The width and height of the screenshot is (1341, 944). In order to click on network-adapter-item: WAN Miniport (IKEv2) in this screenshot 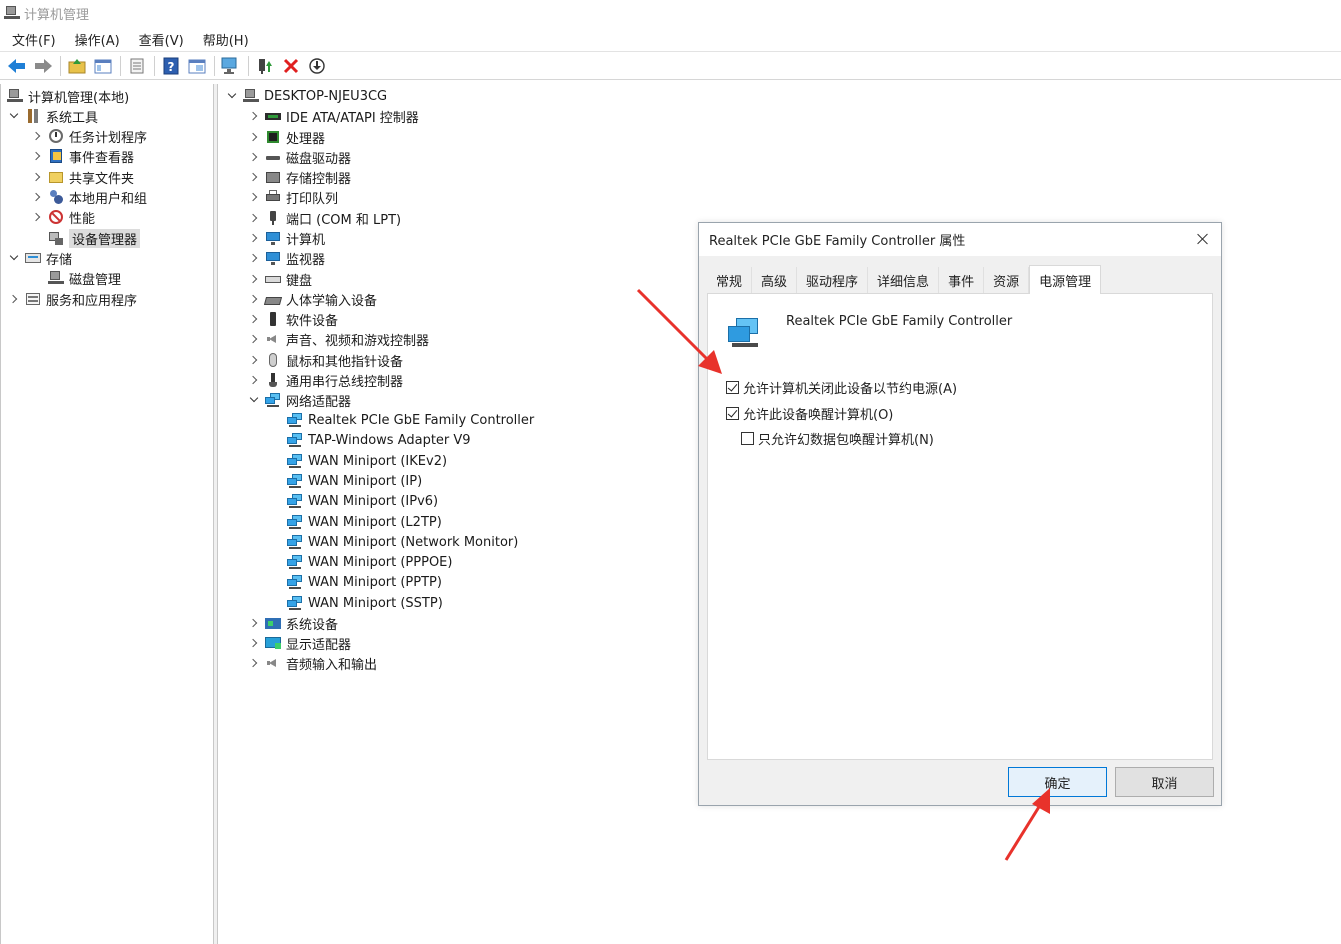, I will do `click(367, 461)`.